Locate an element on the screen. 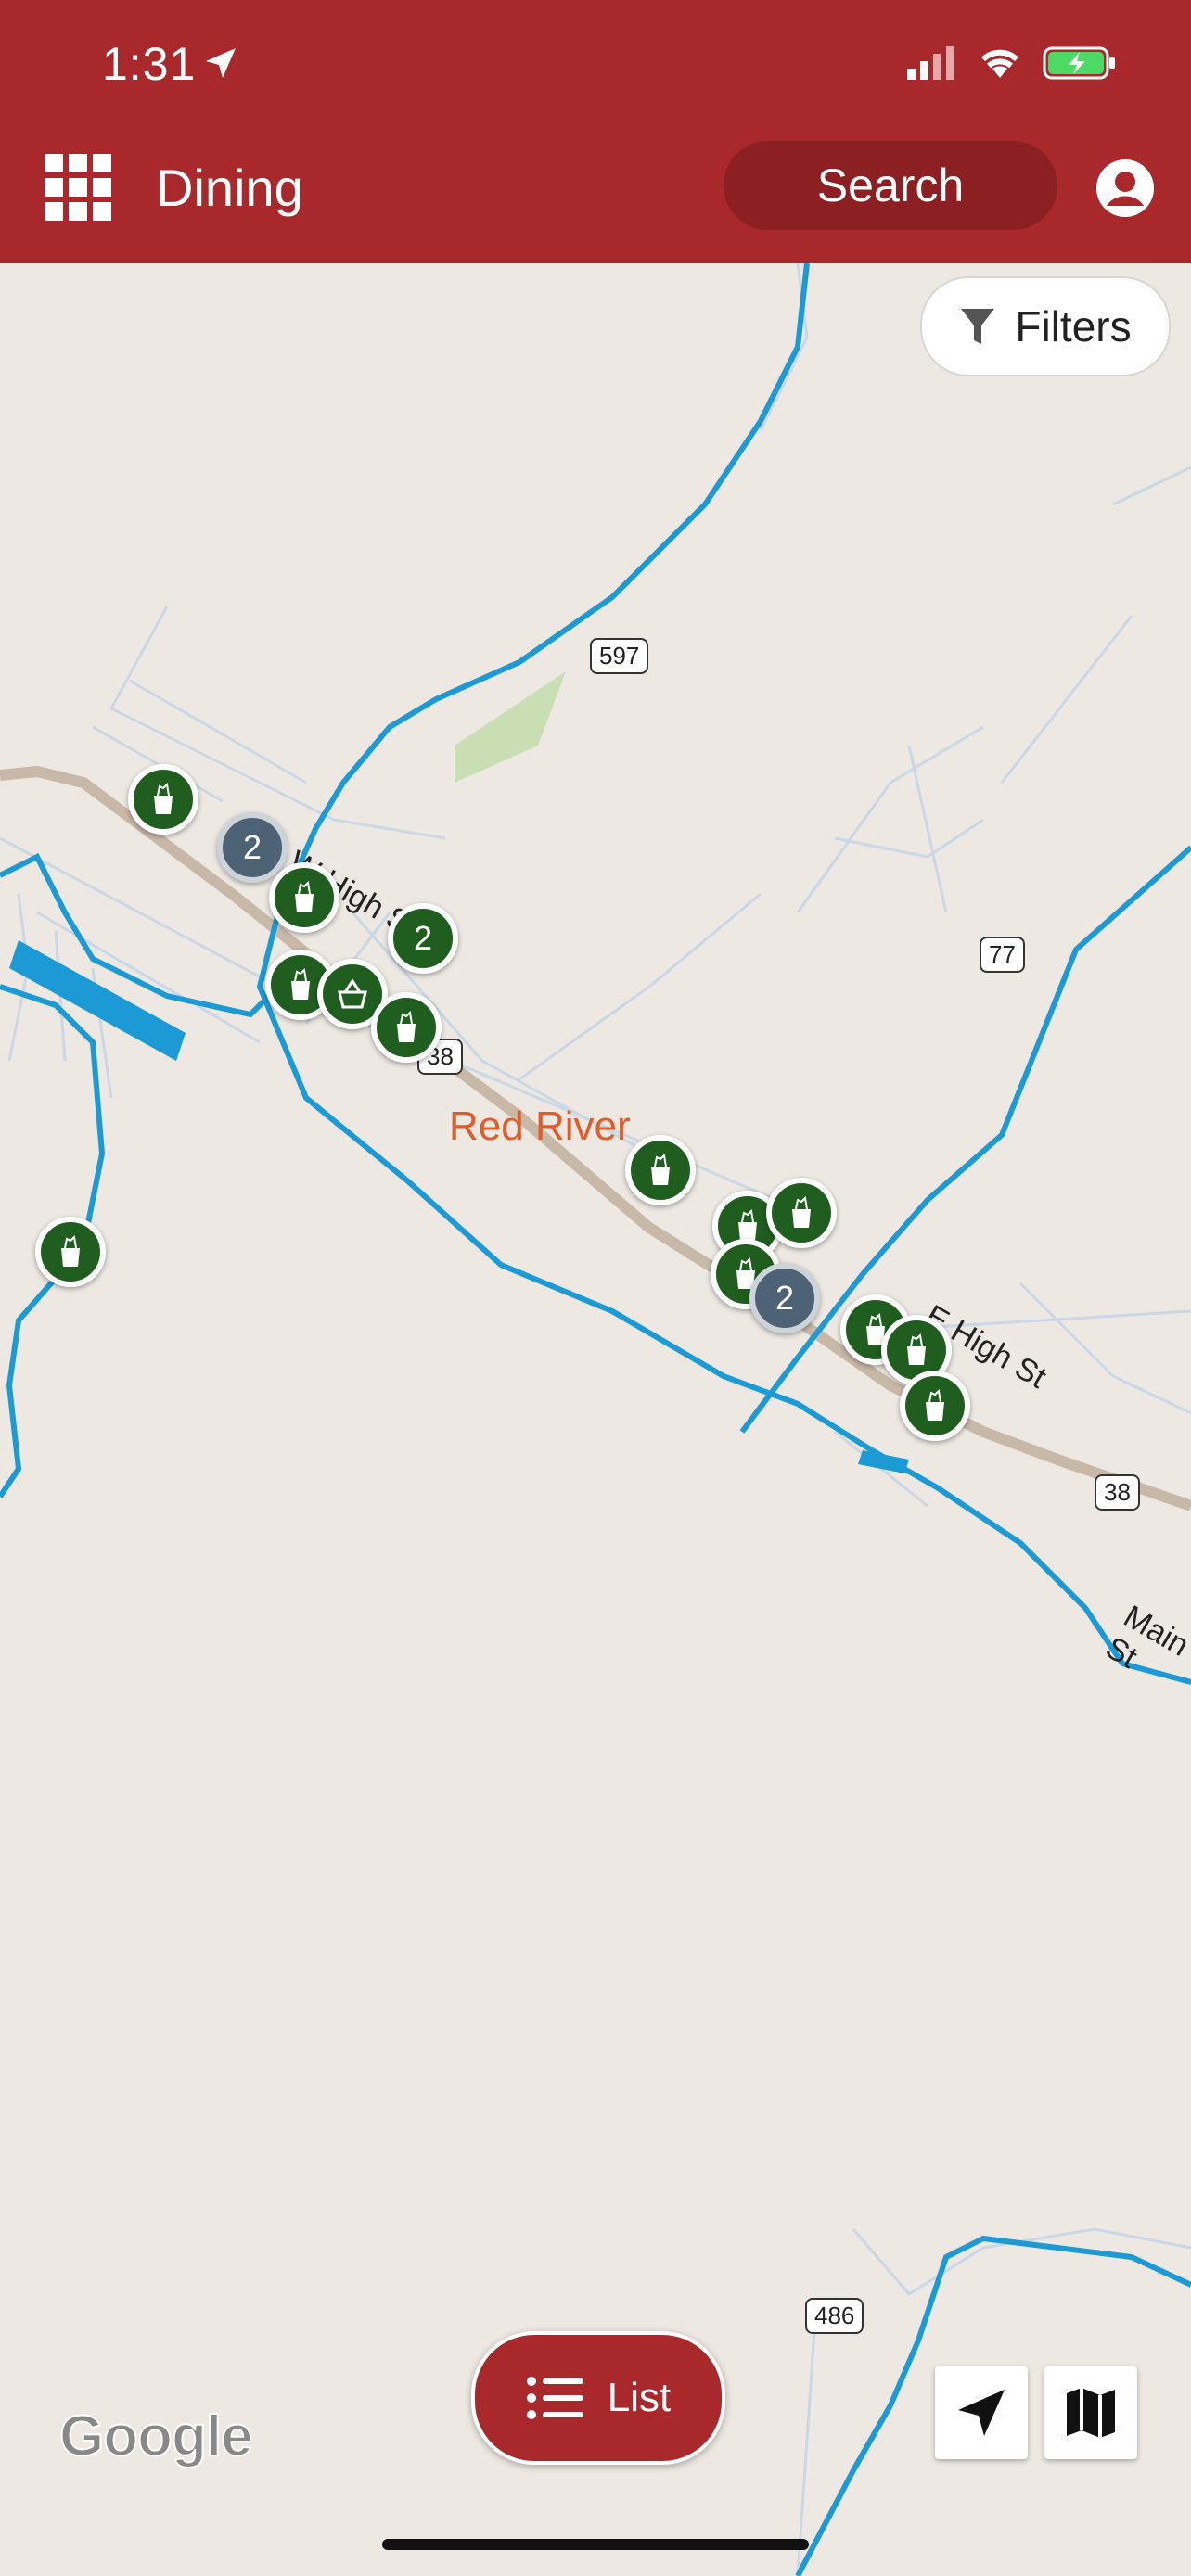 The height and width of the screenshot is (2576, 1191). status-time: 1:31 is located at coordinates (149, 64).